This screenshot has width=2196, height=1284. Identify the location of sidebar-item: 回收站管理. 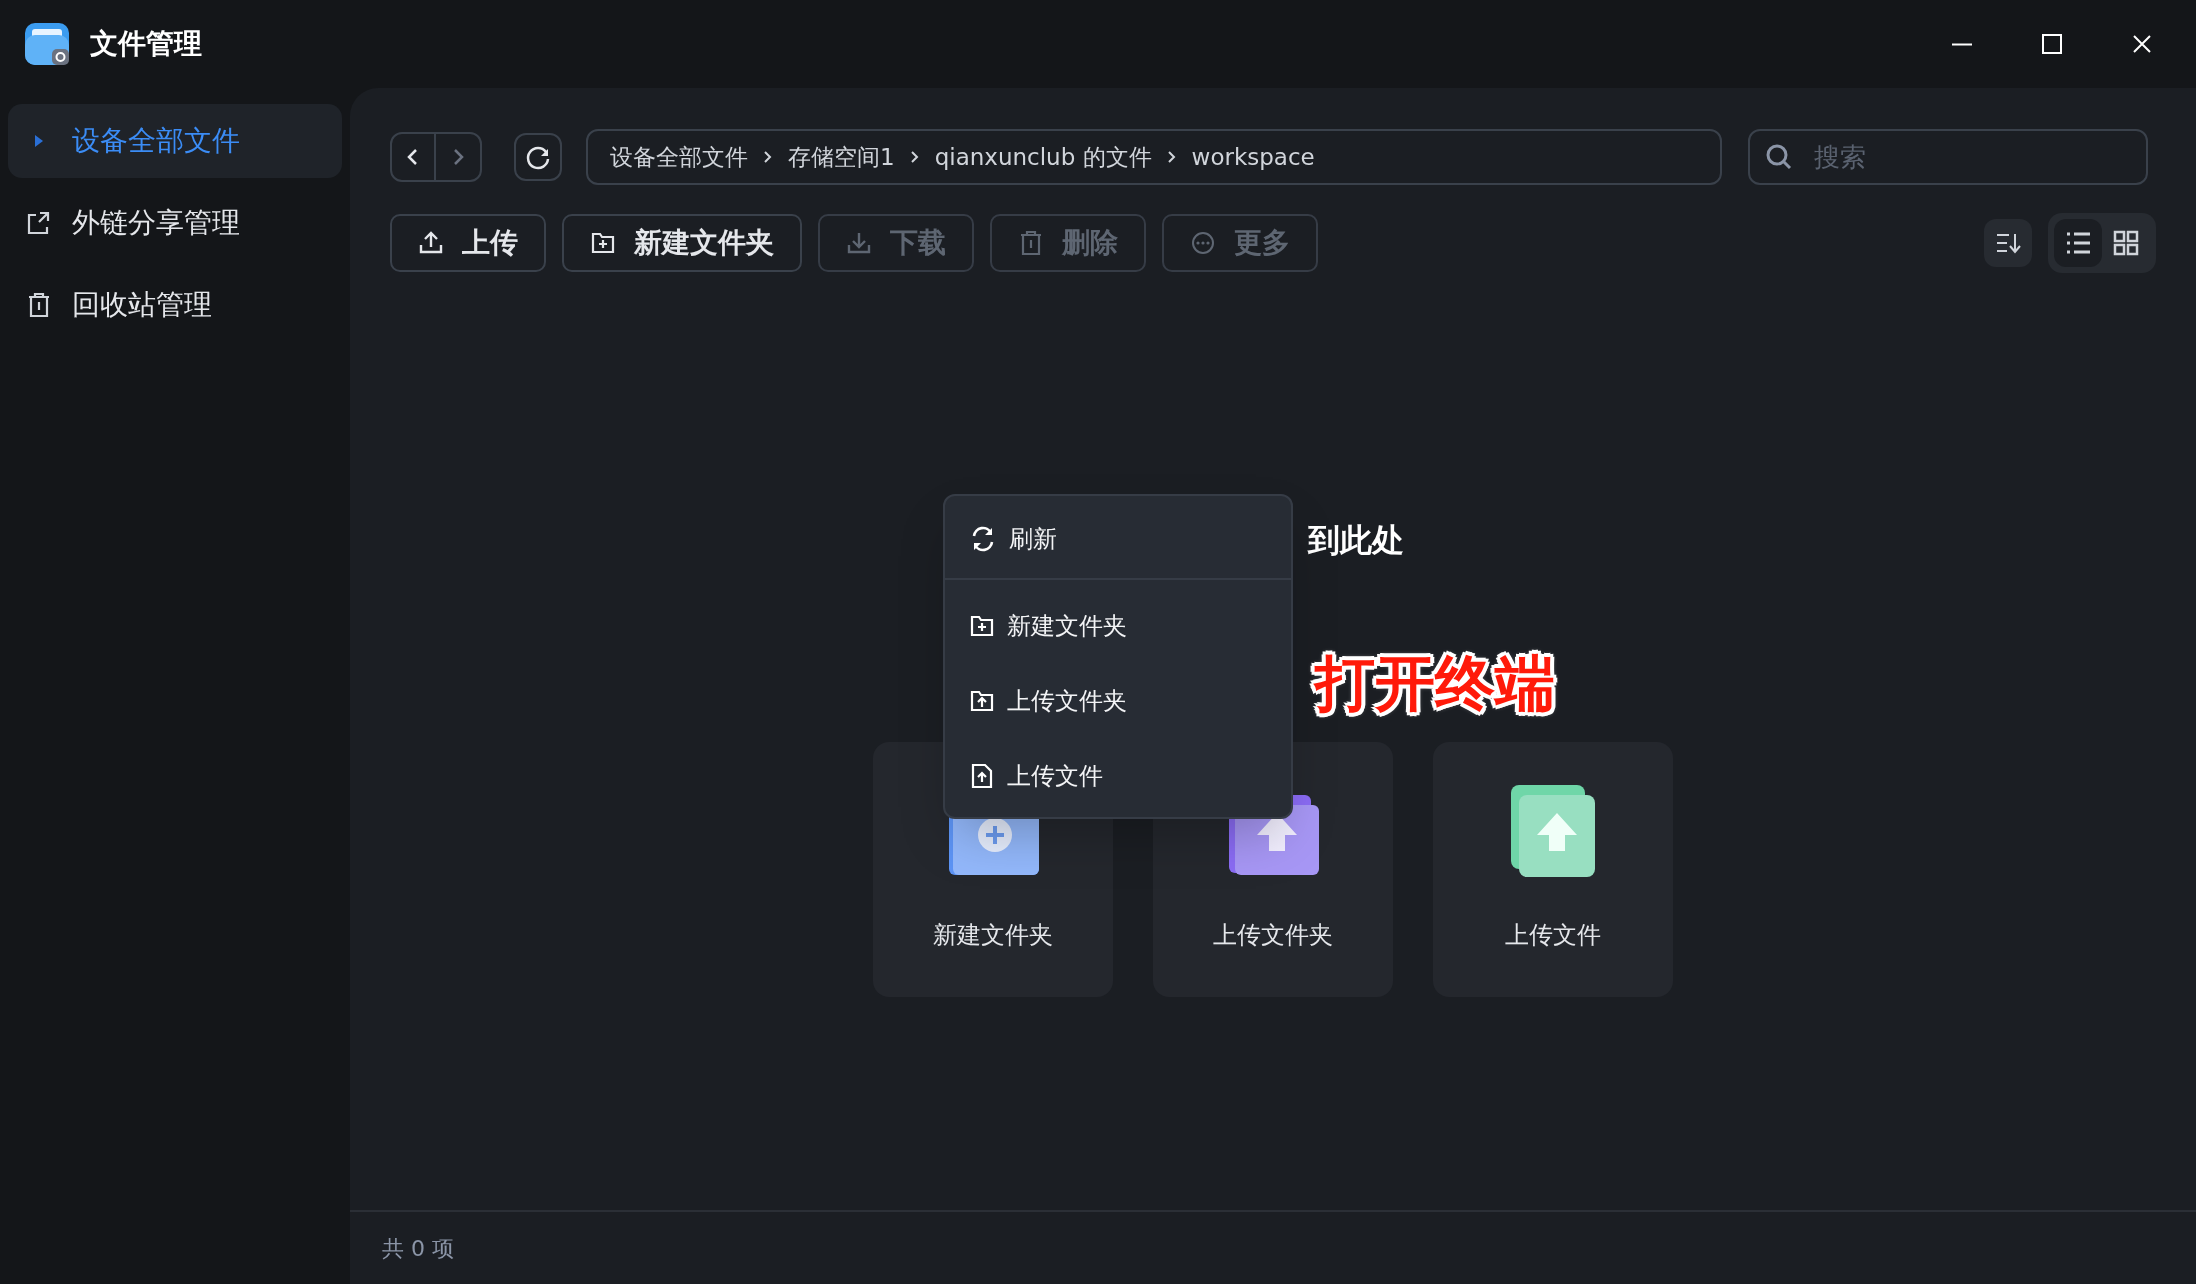
(175, 305).